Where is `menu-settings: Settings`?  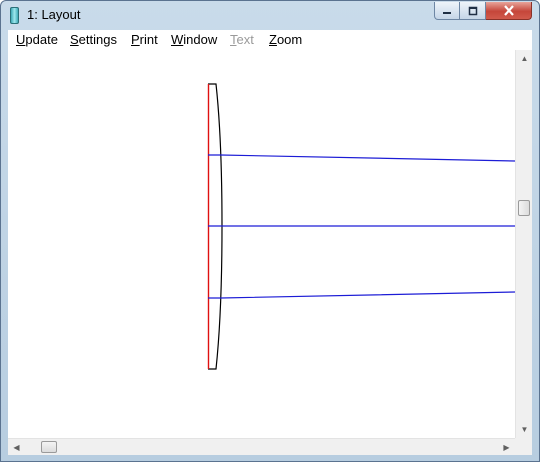
menu-settings: Settings is located at coordinates (93, 39).